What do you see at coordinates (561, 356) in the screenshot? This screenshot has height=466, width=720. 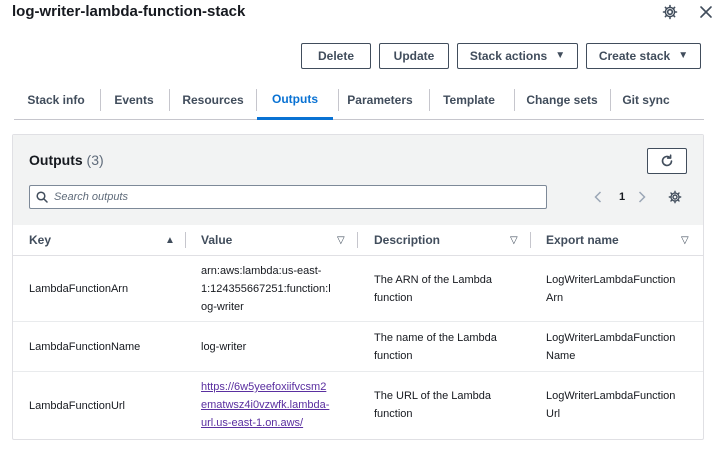 I see `export-line: Name` at bounding box center [561, 356].